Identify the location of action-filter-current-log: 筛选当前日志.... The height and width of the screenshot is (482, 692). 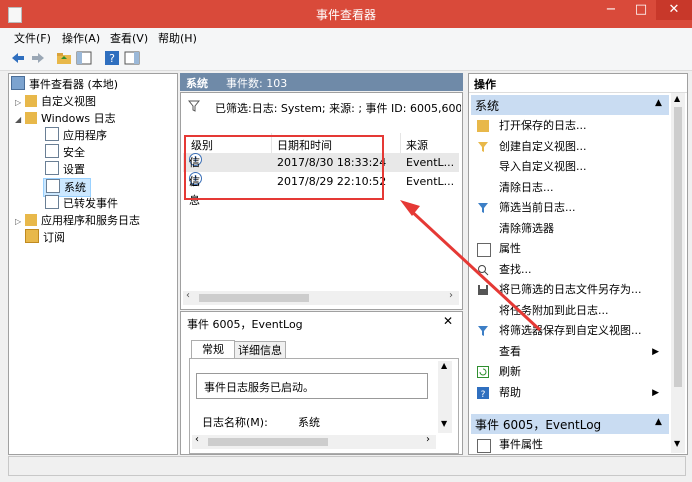
(569, 208).